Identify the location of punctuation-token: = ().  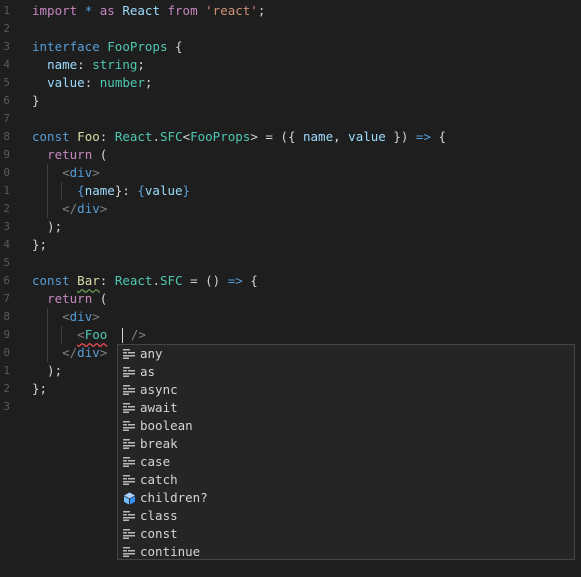
(205, 280).